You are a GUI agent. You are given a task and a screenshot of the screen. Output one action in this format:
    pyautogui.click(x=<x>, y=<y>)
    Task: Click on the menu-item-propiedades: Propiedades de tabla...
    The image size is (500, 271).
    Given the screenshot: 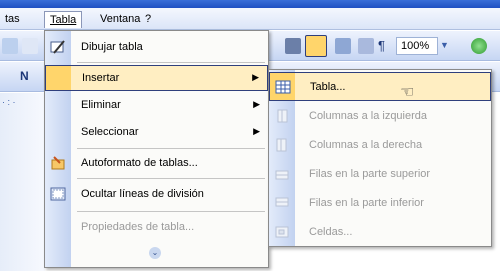 What is the action you would take?
    pyautogui.click(x=156, y=228)
    